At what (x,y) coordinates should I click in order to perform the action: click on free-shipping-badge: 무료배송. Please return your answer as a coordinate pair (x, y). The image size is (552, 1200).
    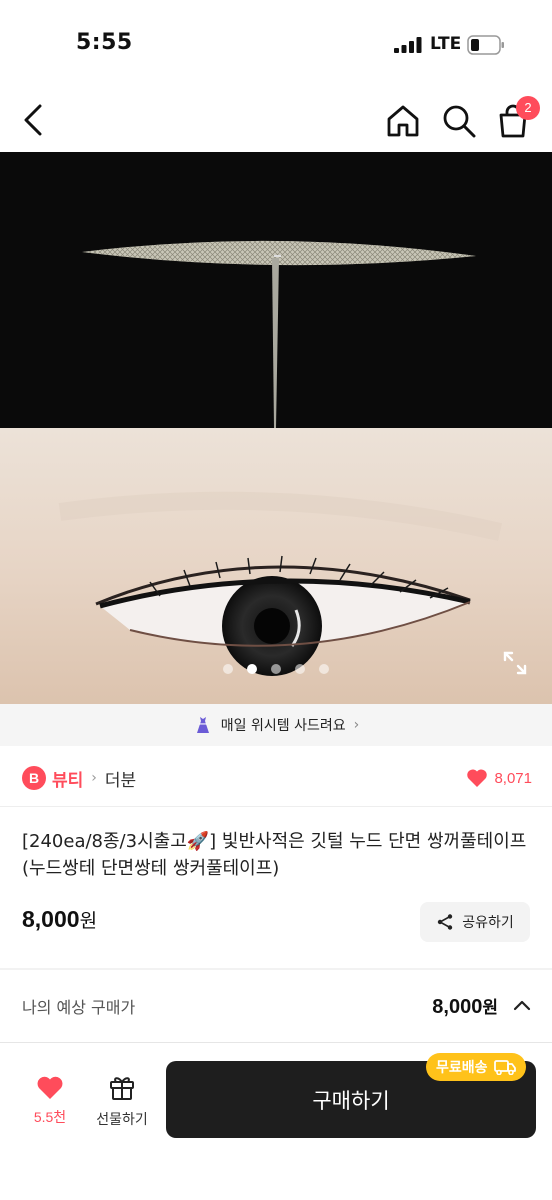
    Looking at the image, I should click on (476, 1067).